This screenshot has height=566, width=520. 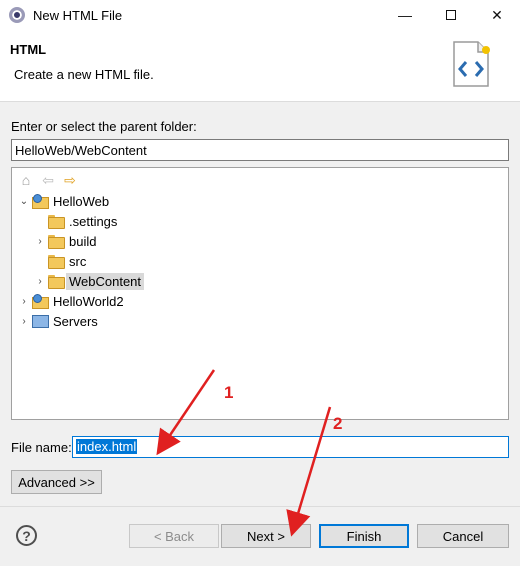 What do you see at coordinates (260, 150) in the screenshot?
I see `parent-folder-input` at bounding box center [260, 150].